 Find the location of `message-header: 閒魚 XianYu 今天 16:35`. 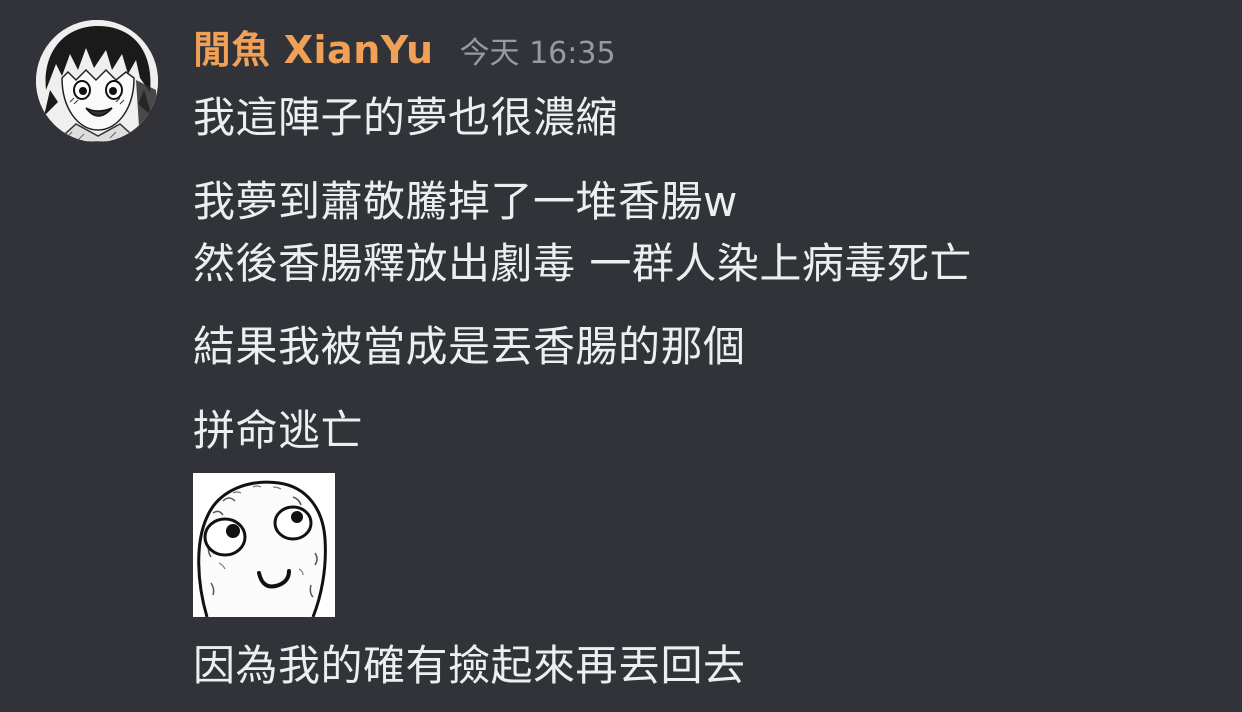

message-header: 閒魚 XianYu 今天 16:35 is located at coordinates (404, 50).